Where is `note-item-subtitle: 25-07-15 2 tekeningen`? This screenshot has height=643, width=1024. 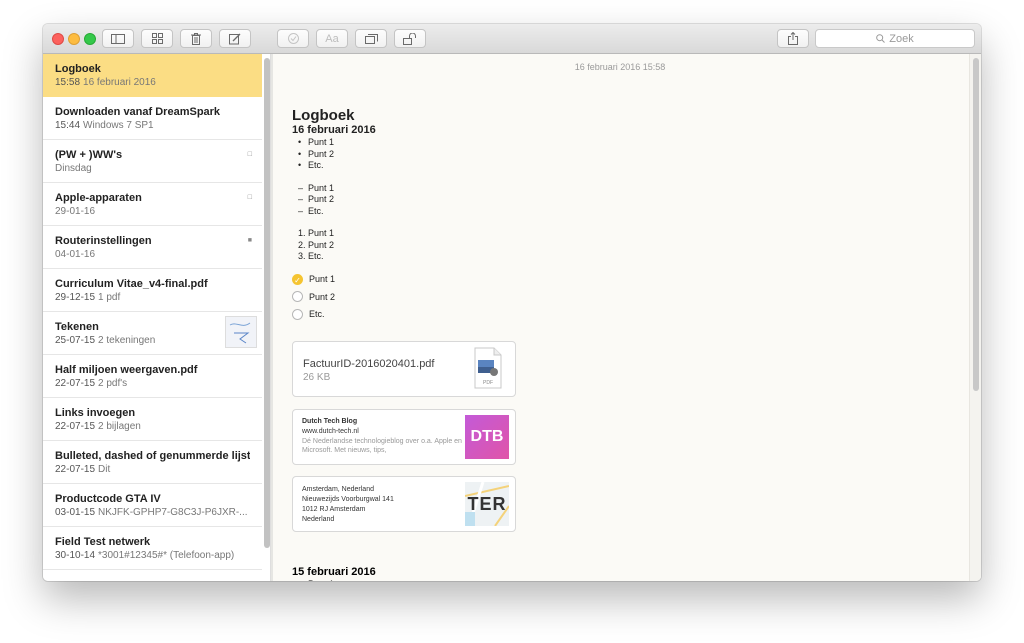 note-item-subtitle: 25-07-15 2 tekeningen is located at coordinates (152, 340).